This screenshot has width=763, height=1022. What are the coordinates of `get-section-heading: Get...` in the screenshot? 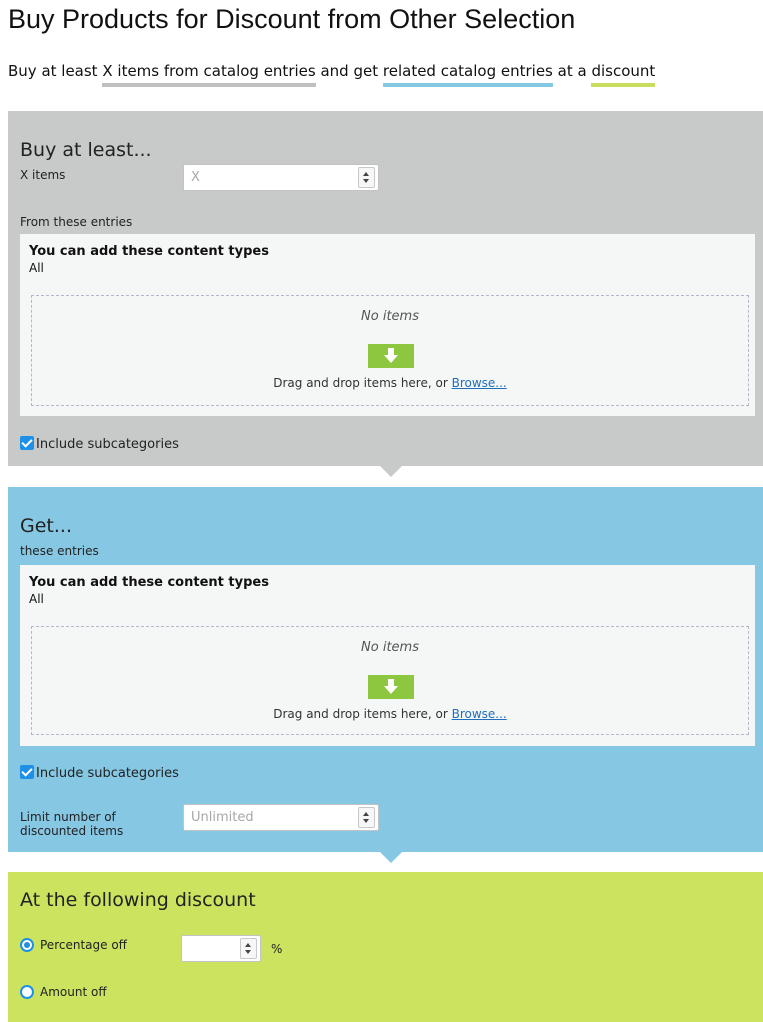 It's located at (46, 526).